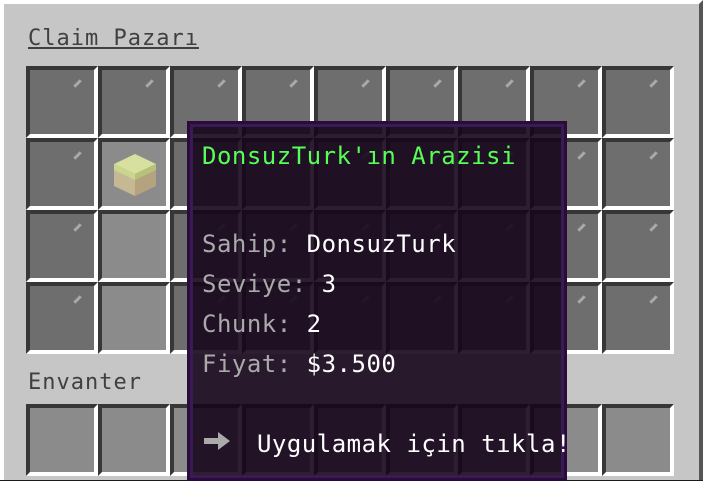  Describe the element at coordinates (254, 284) in the screenshot. I see `level-label: Seviye:` at that location.